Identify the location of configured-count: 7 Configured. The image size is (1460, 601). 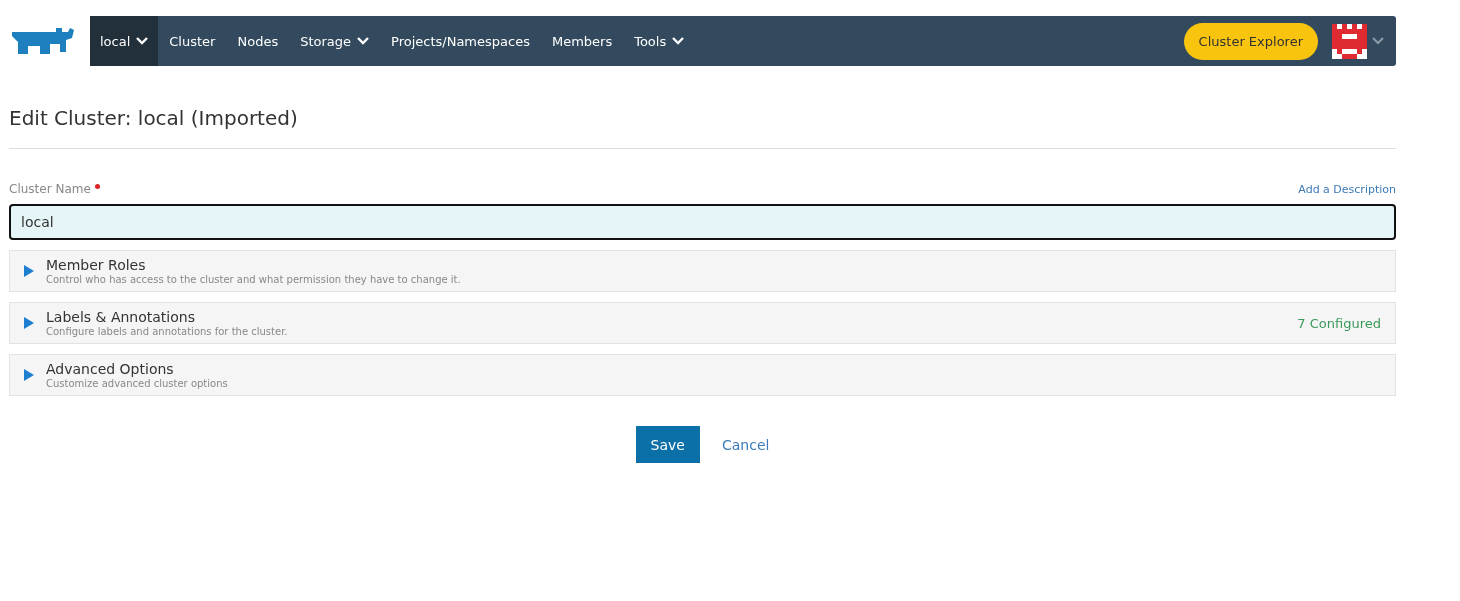
(1339, 323).